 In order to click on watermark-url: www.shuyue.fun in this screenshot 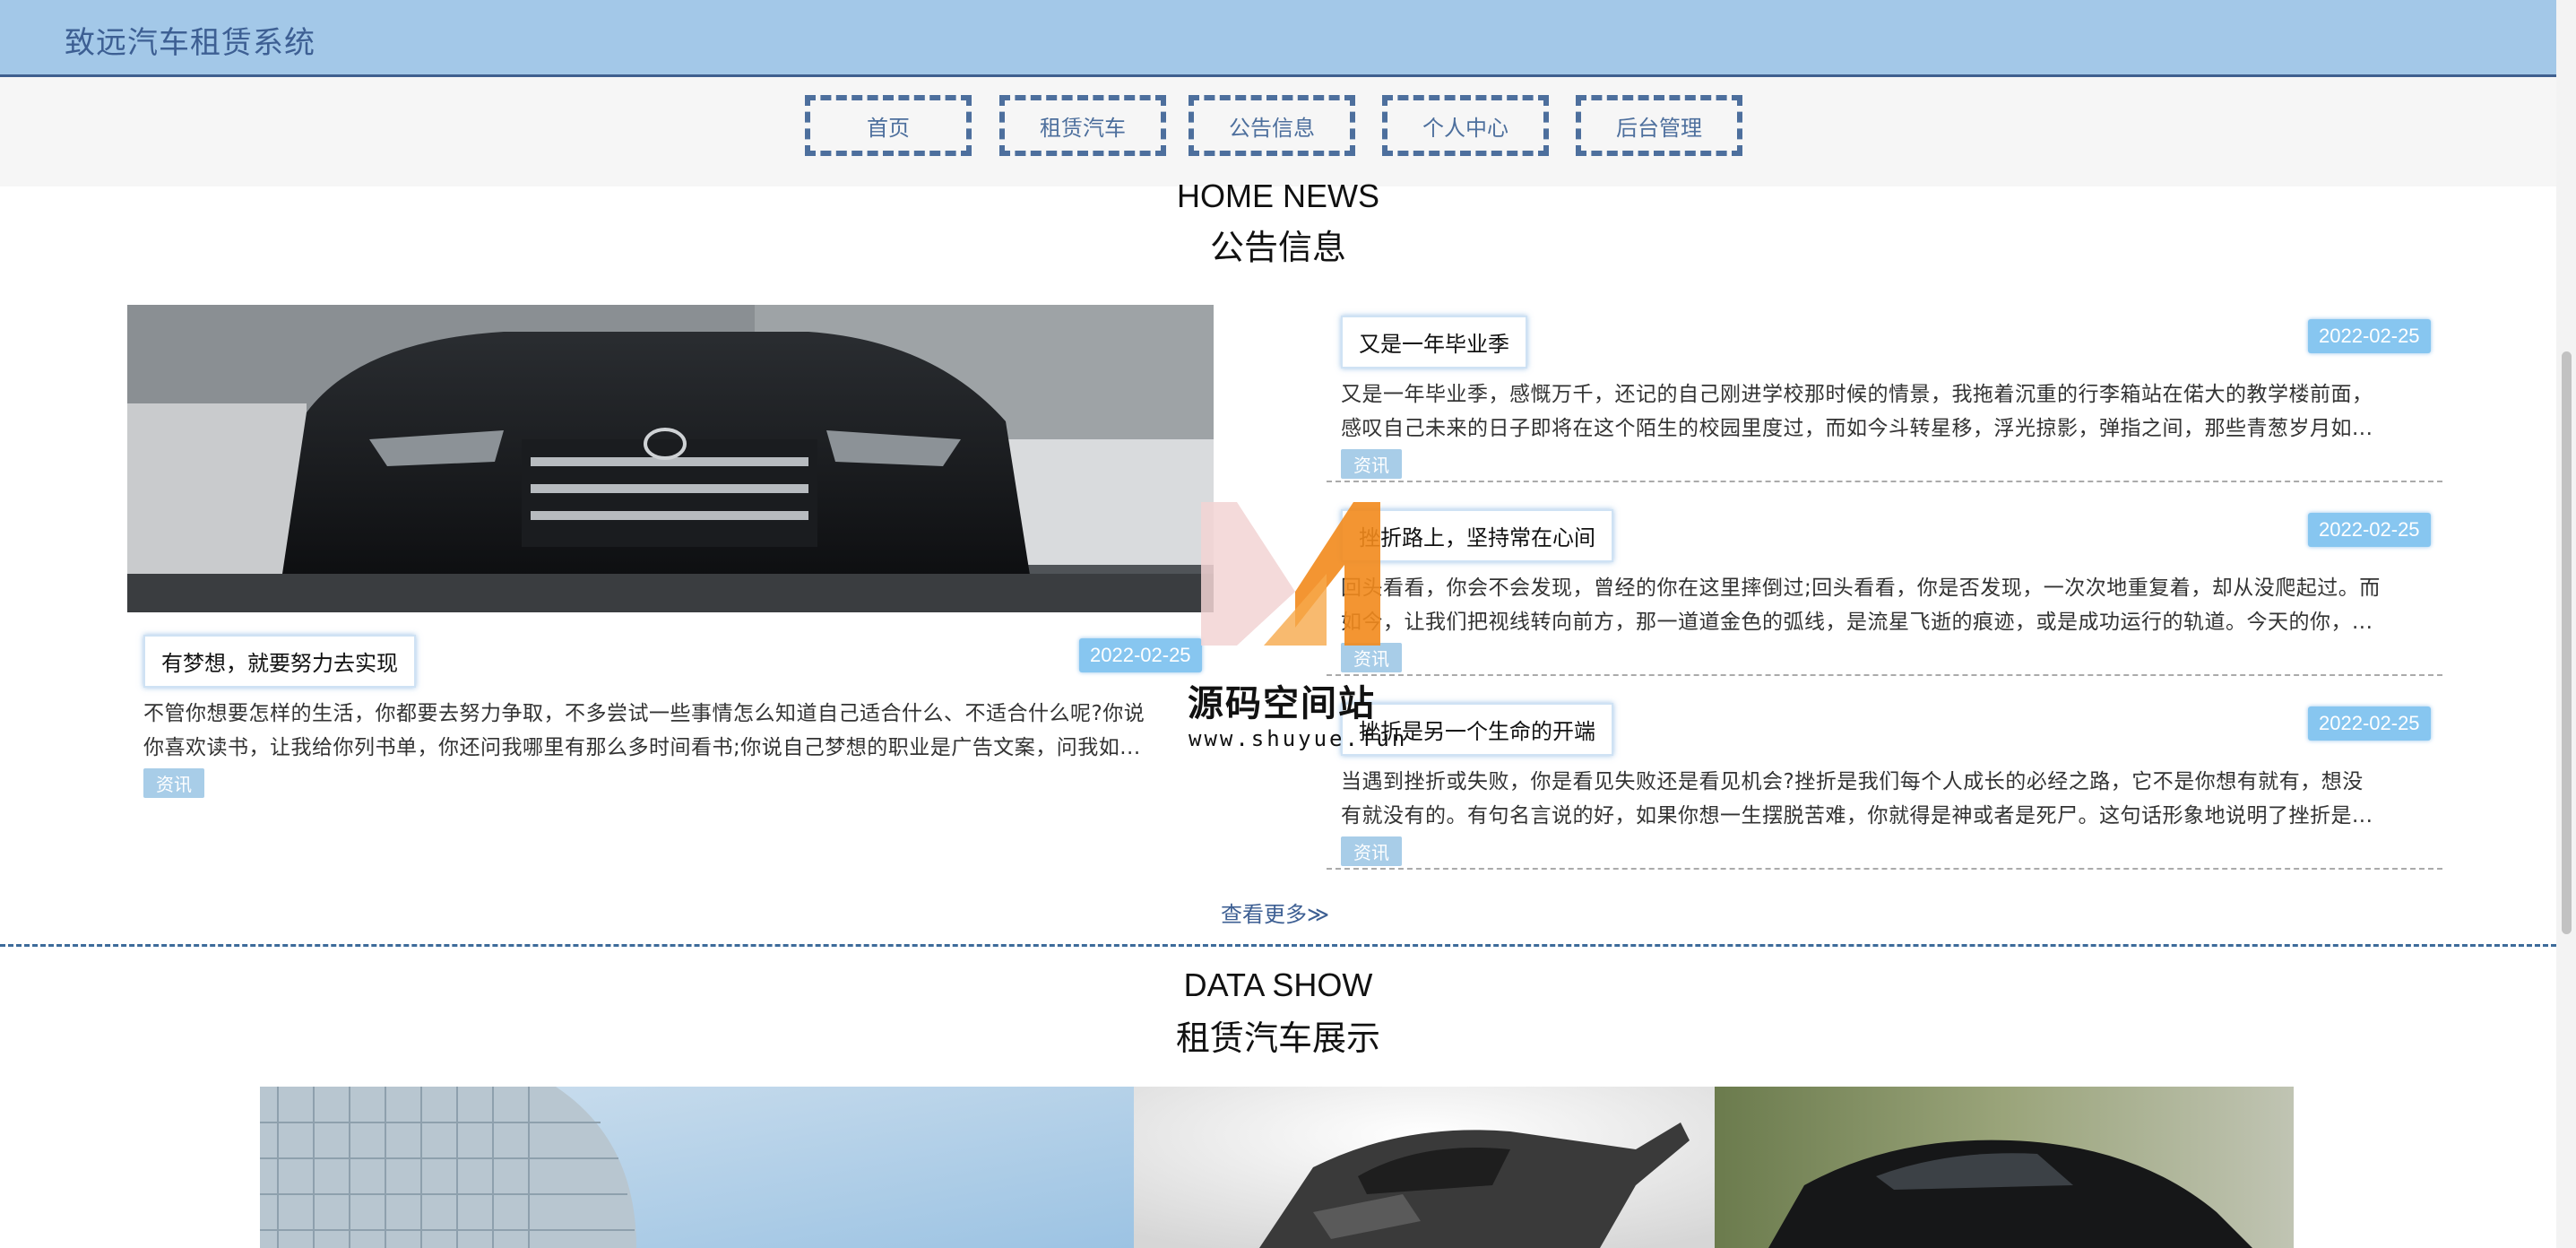, I will do `click(1298, 738)`.